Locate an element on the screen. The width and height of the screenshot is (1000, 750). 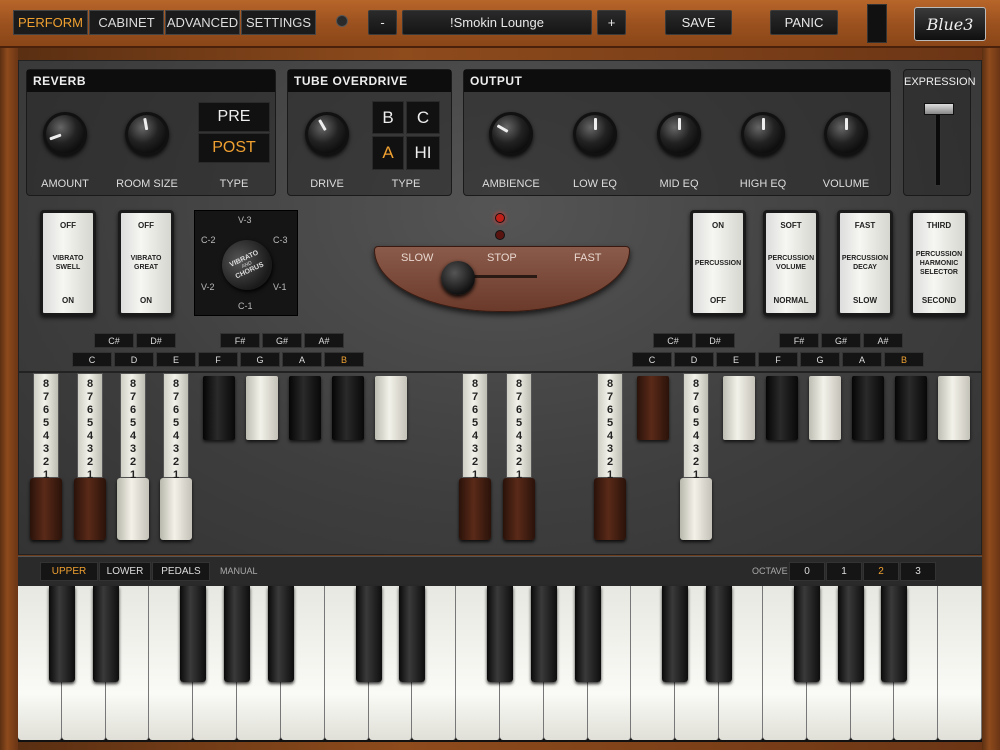
upper-key-f: F is located at coordinates (218, 359).